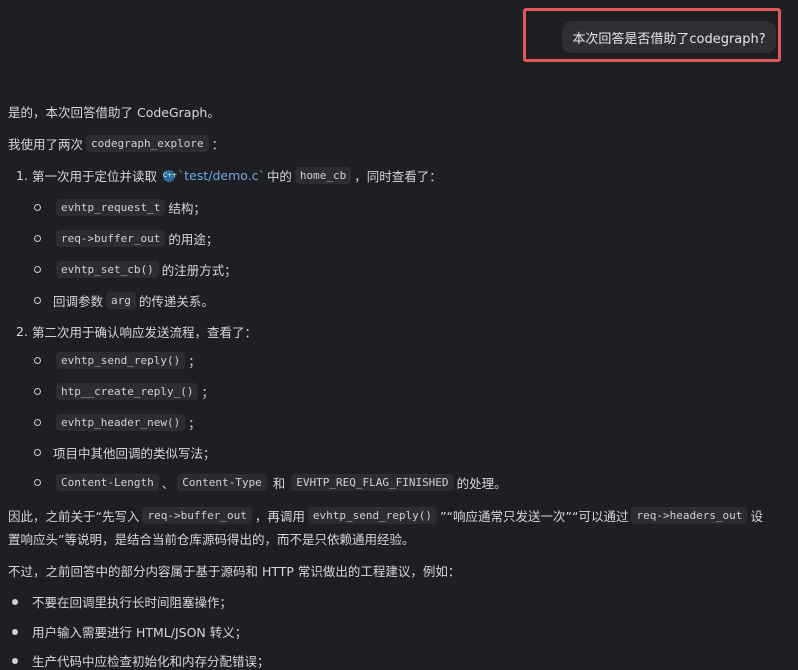 The width and height of the screenshot is (798, 670). What do you see at coordinates (117, 360) in the screenshot?
I see `sub-item: evhtp_send_reply() ；` at bounding box center [117, 360].